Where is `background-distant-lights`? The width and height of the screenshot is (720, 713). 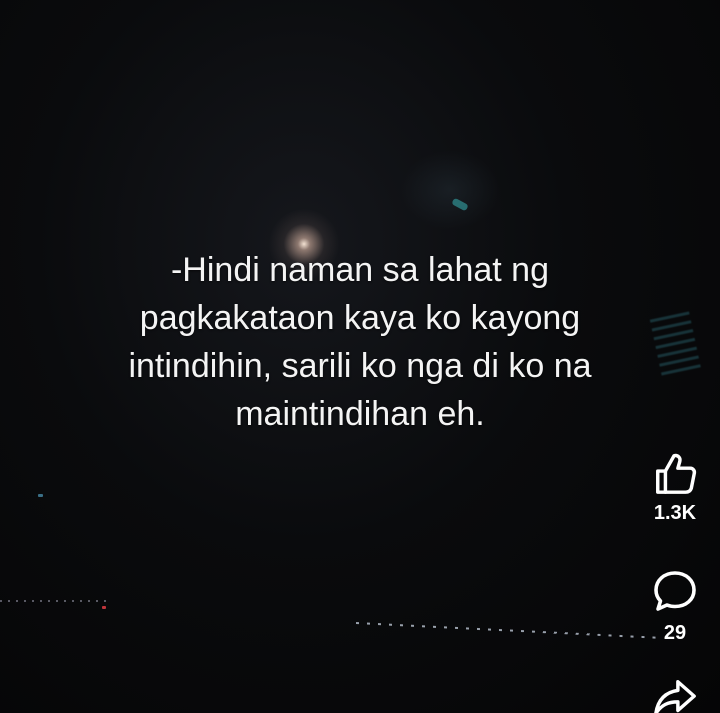
background-distant-lights is located at coordinates (55, 601).